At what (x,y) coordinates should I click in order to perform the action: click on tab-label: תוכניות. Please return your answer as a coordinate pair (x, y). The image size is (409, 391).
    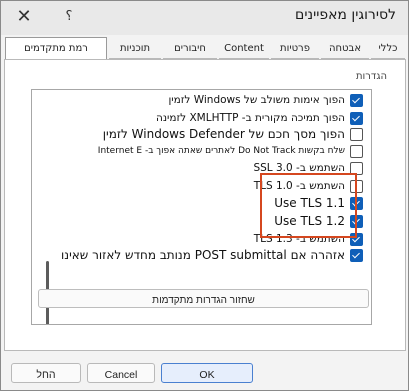
    Looking at the image, I should click on (135, 48).